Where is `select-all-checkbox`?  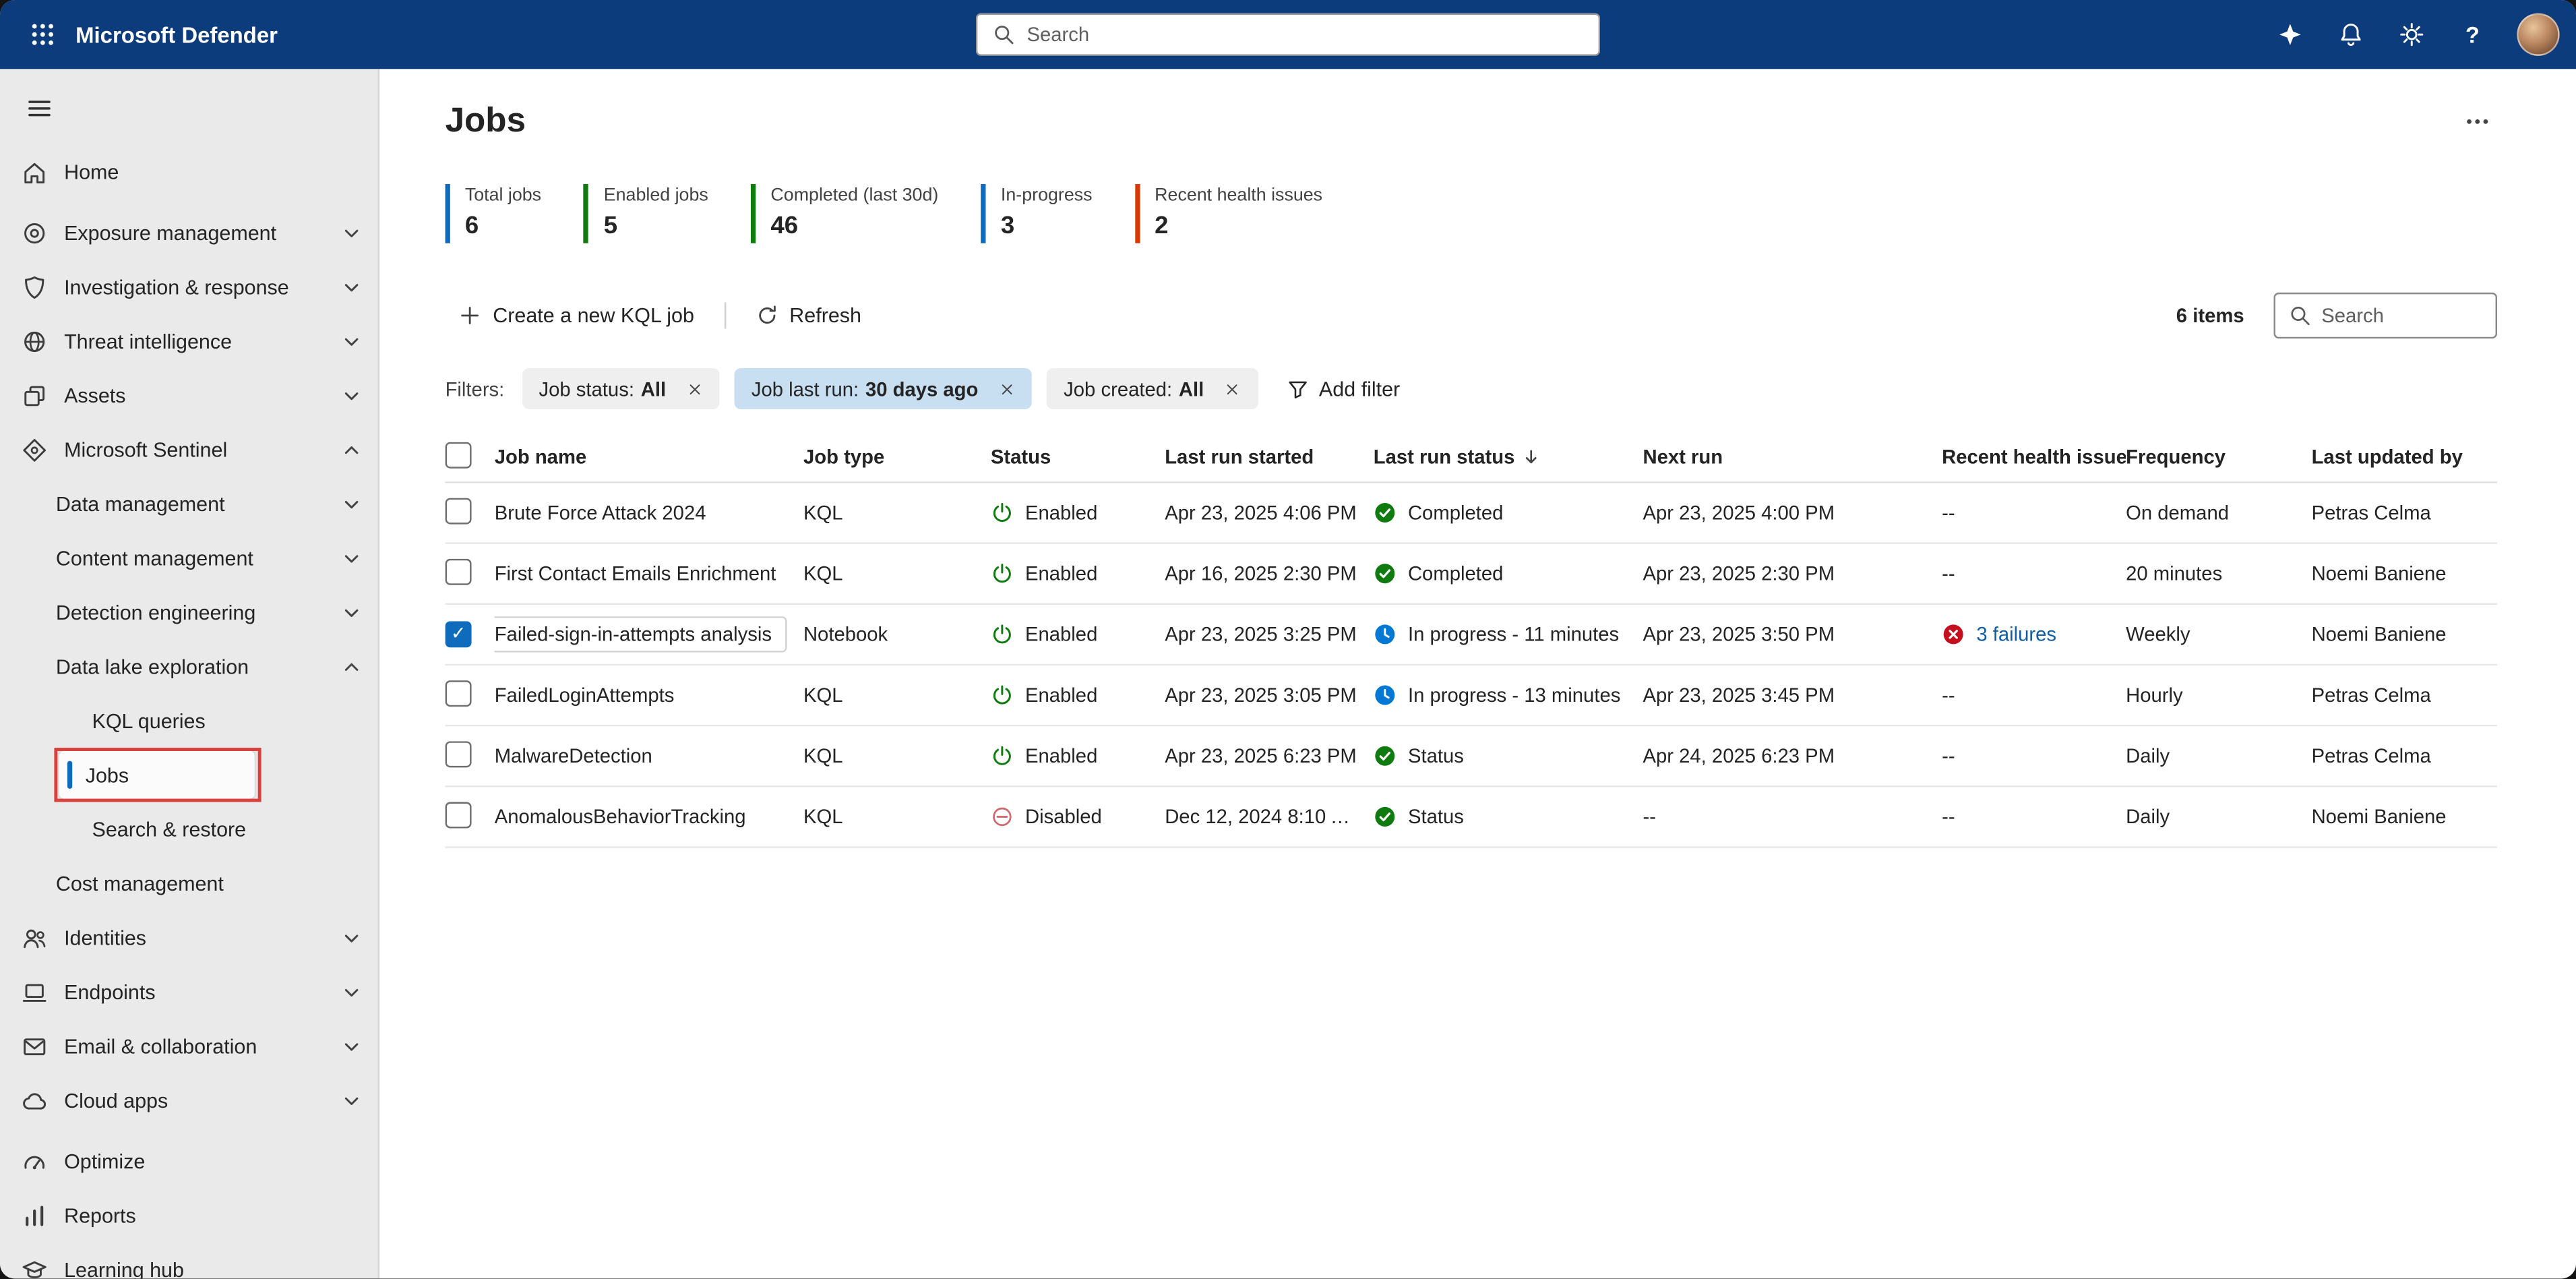 select-all-checkbox is located at coordinates (459, 454).